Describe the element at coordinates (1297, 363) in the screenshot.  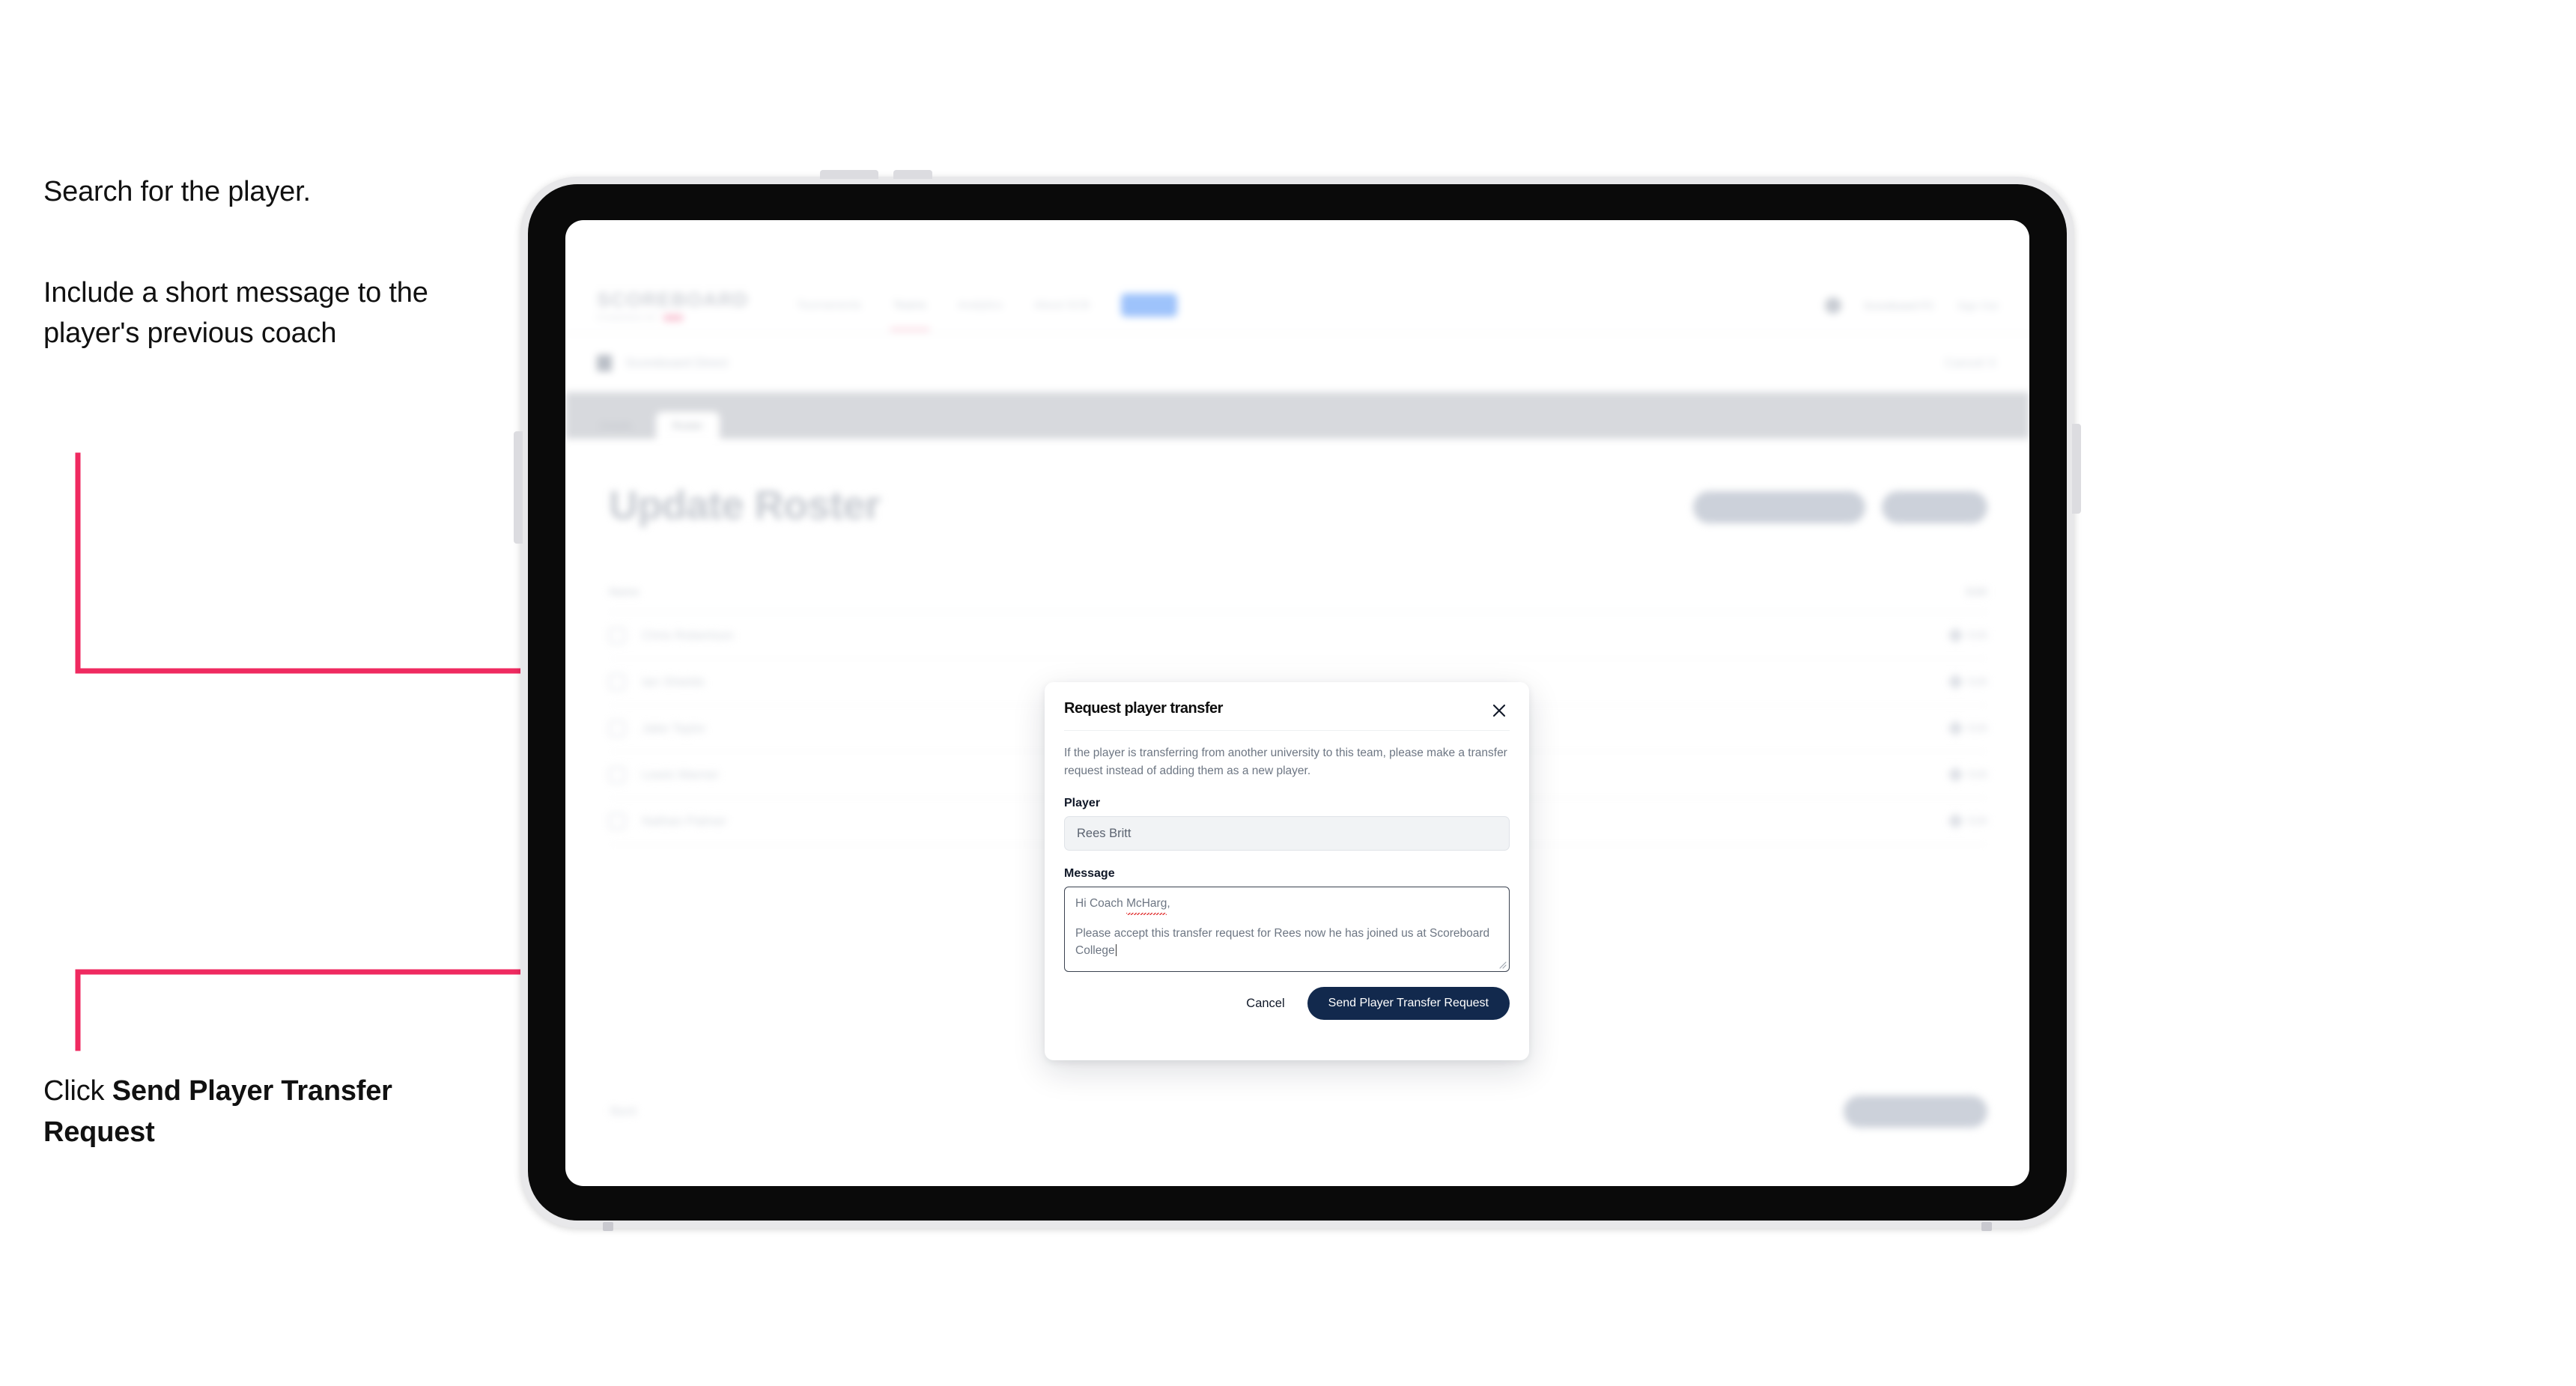
I see `breadcrumb-bar: Scoreboard Direct Cancel X` at that location.